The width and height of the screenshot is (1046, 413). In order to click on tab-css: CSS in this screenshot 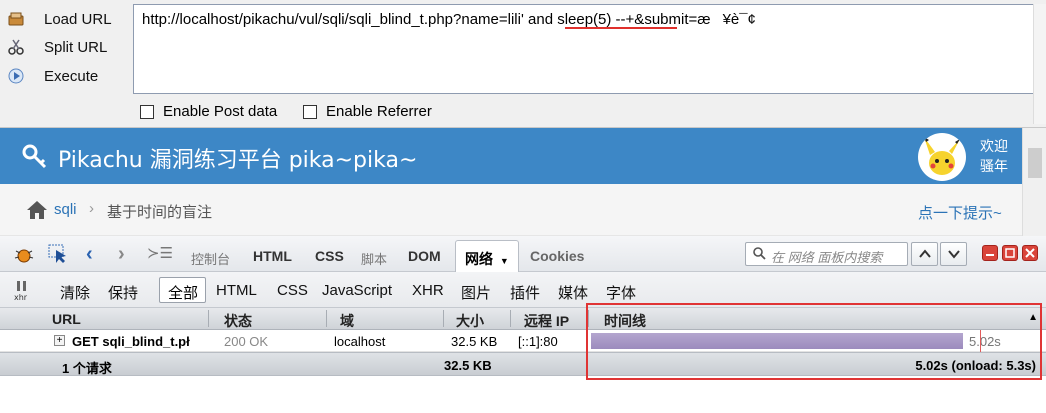, I will do `click(329, 256)`.